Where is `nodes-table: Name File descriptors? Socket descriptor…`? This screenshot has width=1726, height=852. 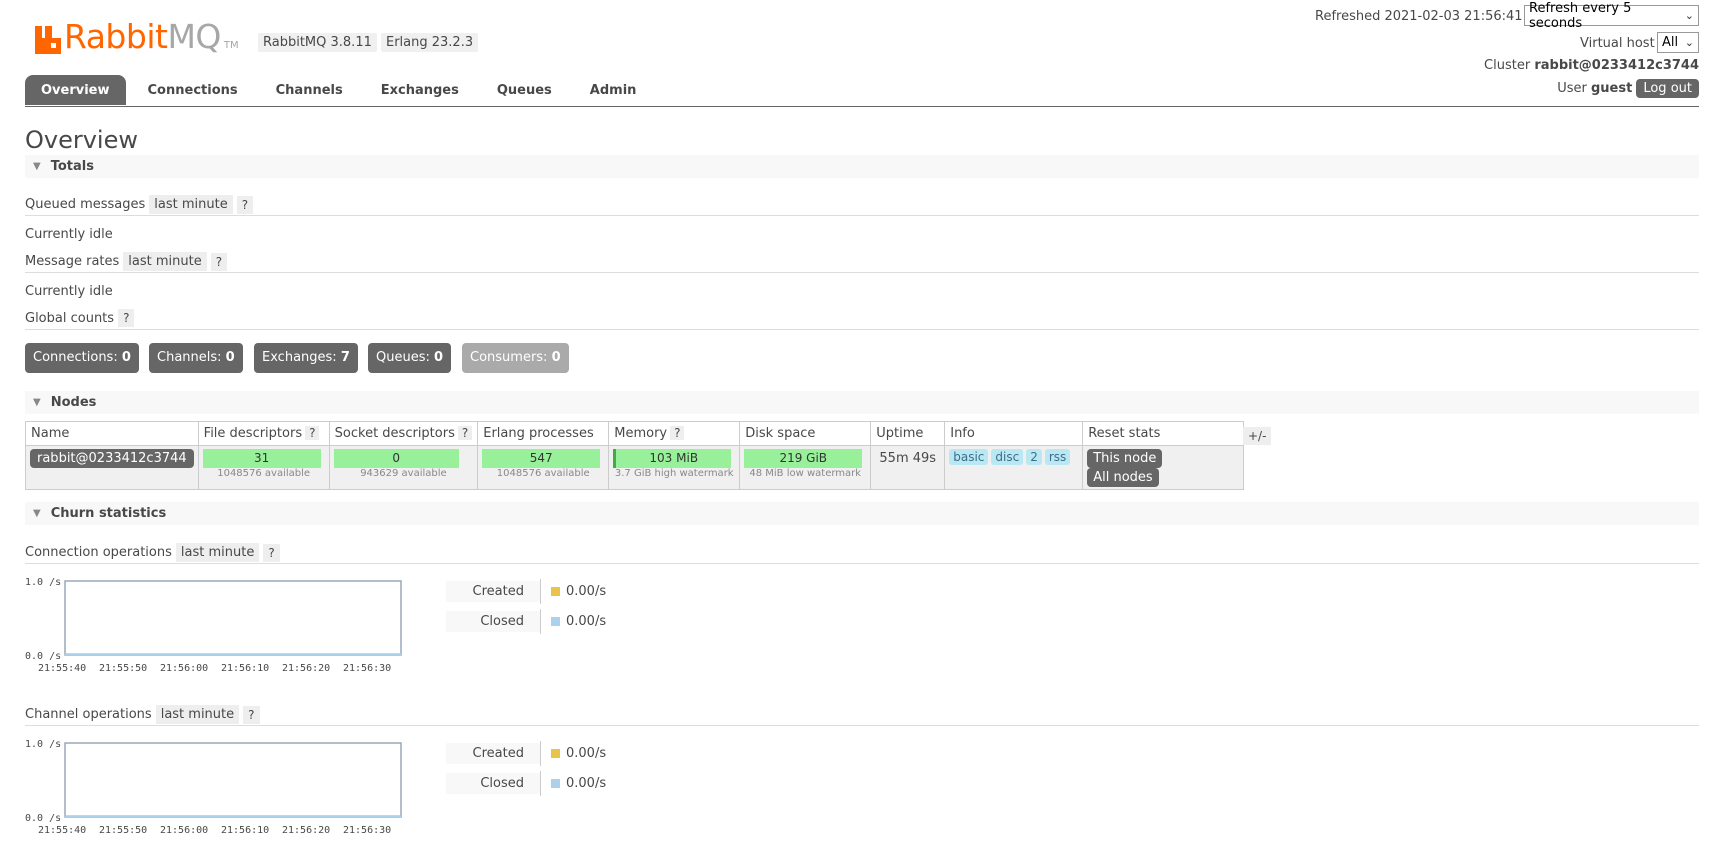
nodes-table: Name File descriptors? Socket descriptor… is located at coordinates (635, 455).